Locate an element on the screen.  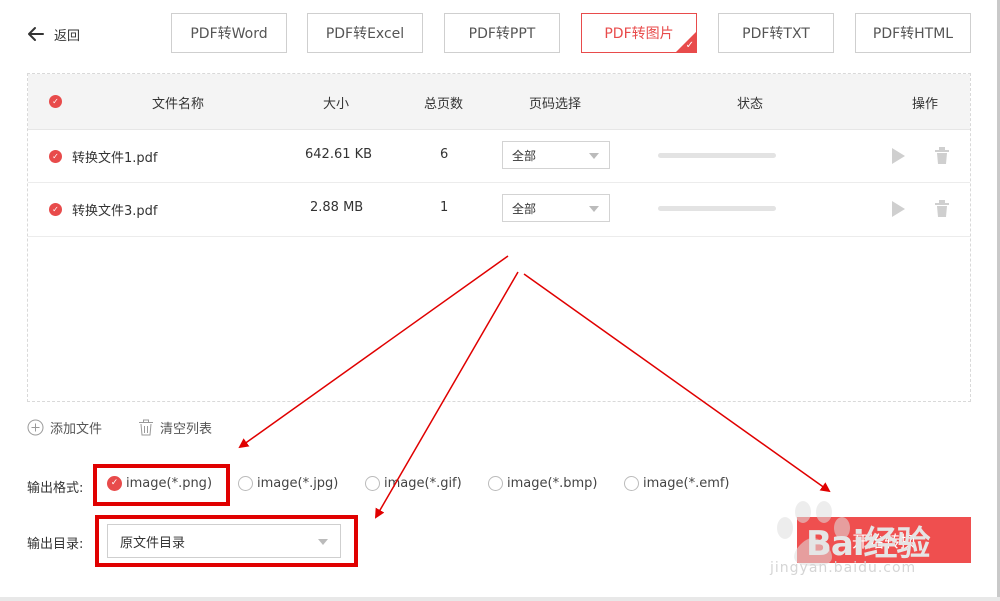
file-size: 642.61 KB is located at coordinates (339, 154).